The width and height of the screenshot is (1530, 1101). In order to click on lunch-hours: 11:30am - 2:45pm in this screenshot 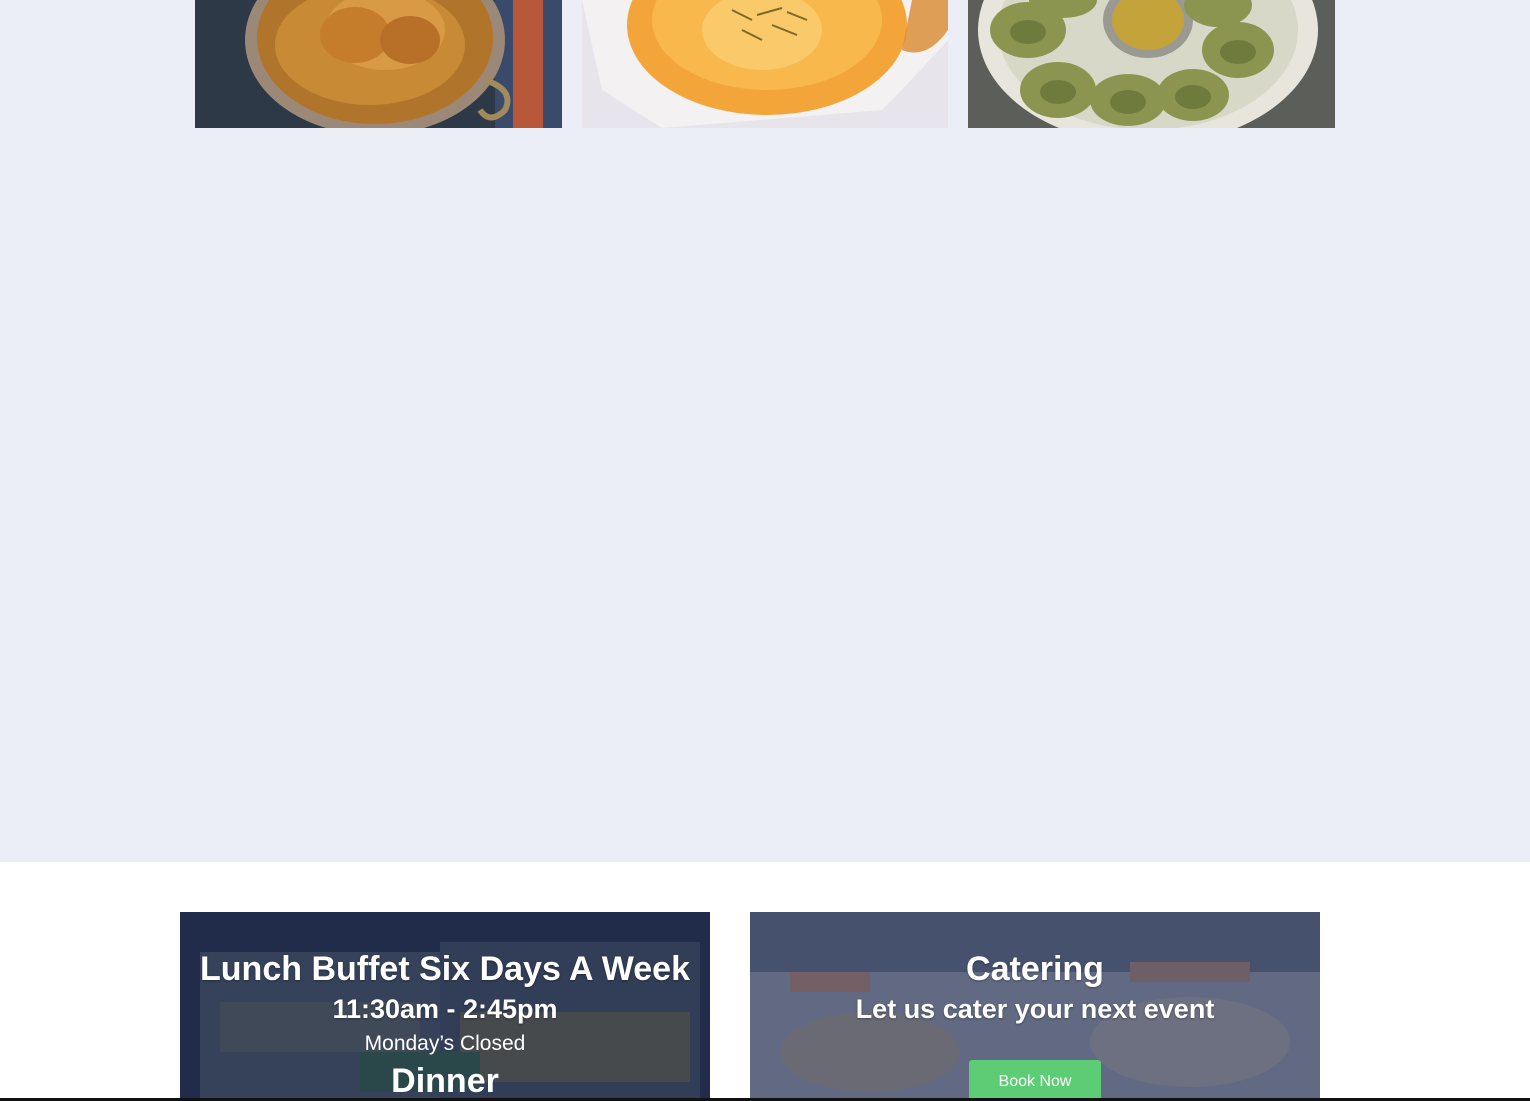, I will do `click(445, 1009)`.